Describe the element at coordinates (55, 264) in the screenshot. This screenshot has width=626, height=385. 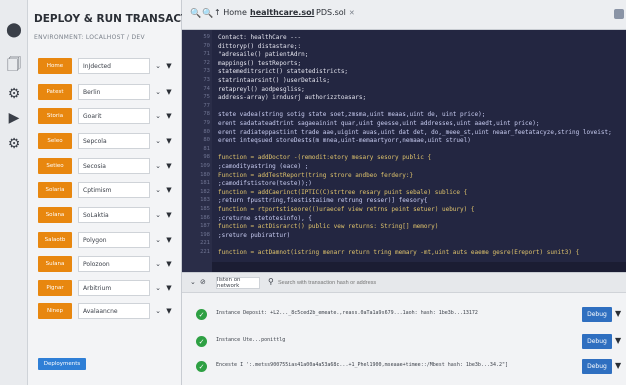
I see `contract-function-button: Sulana` at that location.